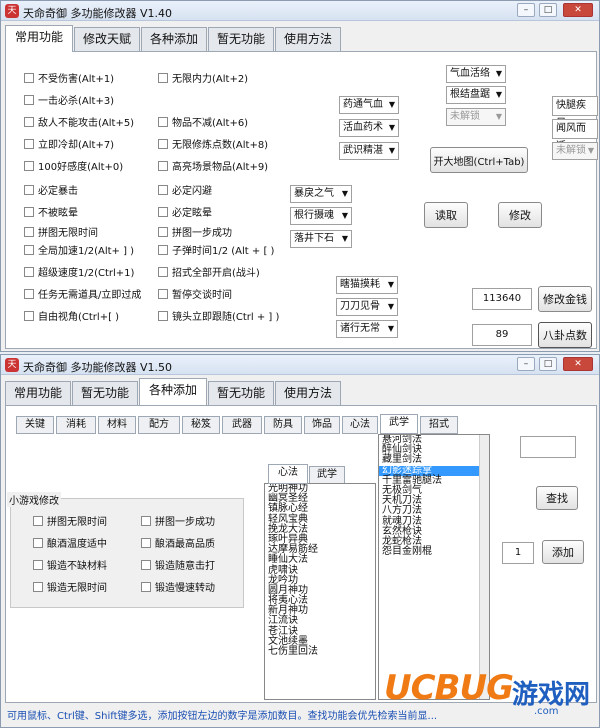 This screenshot has width=600, height=728. What do you see at coordinates (70, 564) in the screenshot?
I see `mini-check-4: 锻造不缺材料` at bounding box center [70, 564].